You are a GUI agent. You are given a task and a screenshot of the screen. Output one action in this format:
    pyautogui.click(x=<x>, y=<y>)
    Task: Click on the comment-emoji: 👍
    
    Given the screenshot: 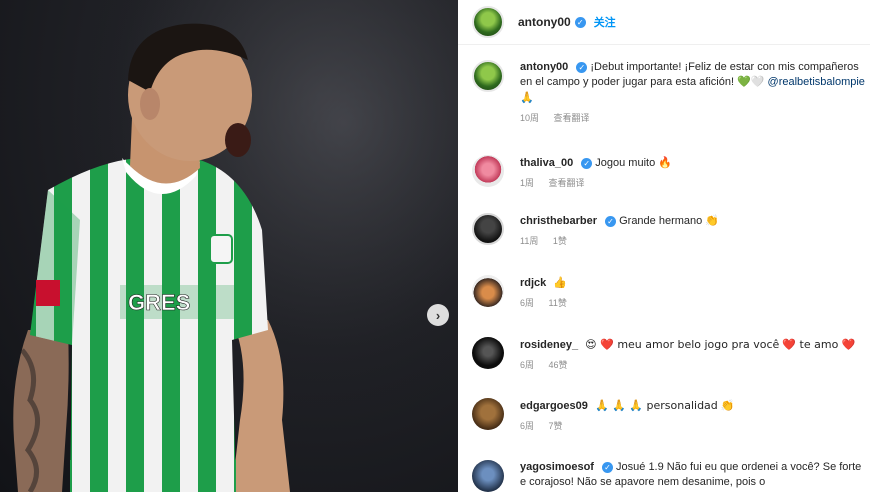 What is the action you would take?
    pyautogui.click(x=560, y=282)
    